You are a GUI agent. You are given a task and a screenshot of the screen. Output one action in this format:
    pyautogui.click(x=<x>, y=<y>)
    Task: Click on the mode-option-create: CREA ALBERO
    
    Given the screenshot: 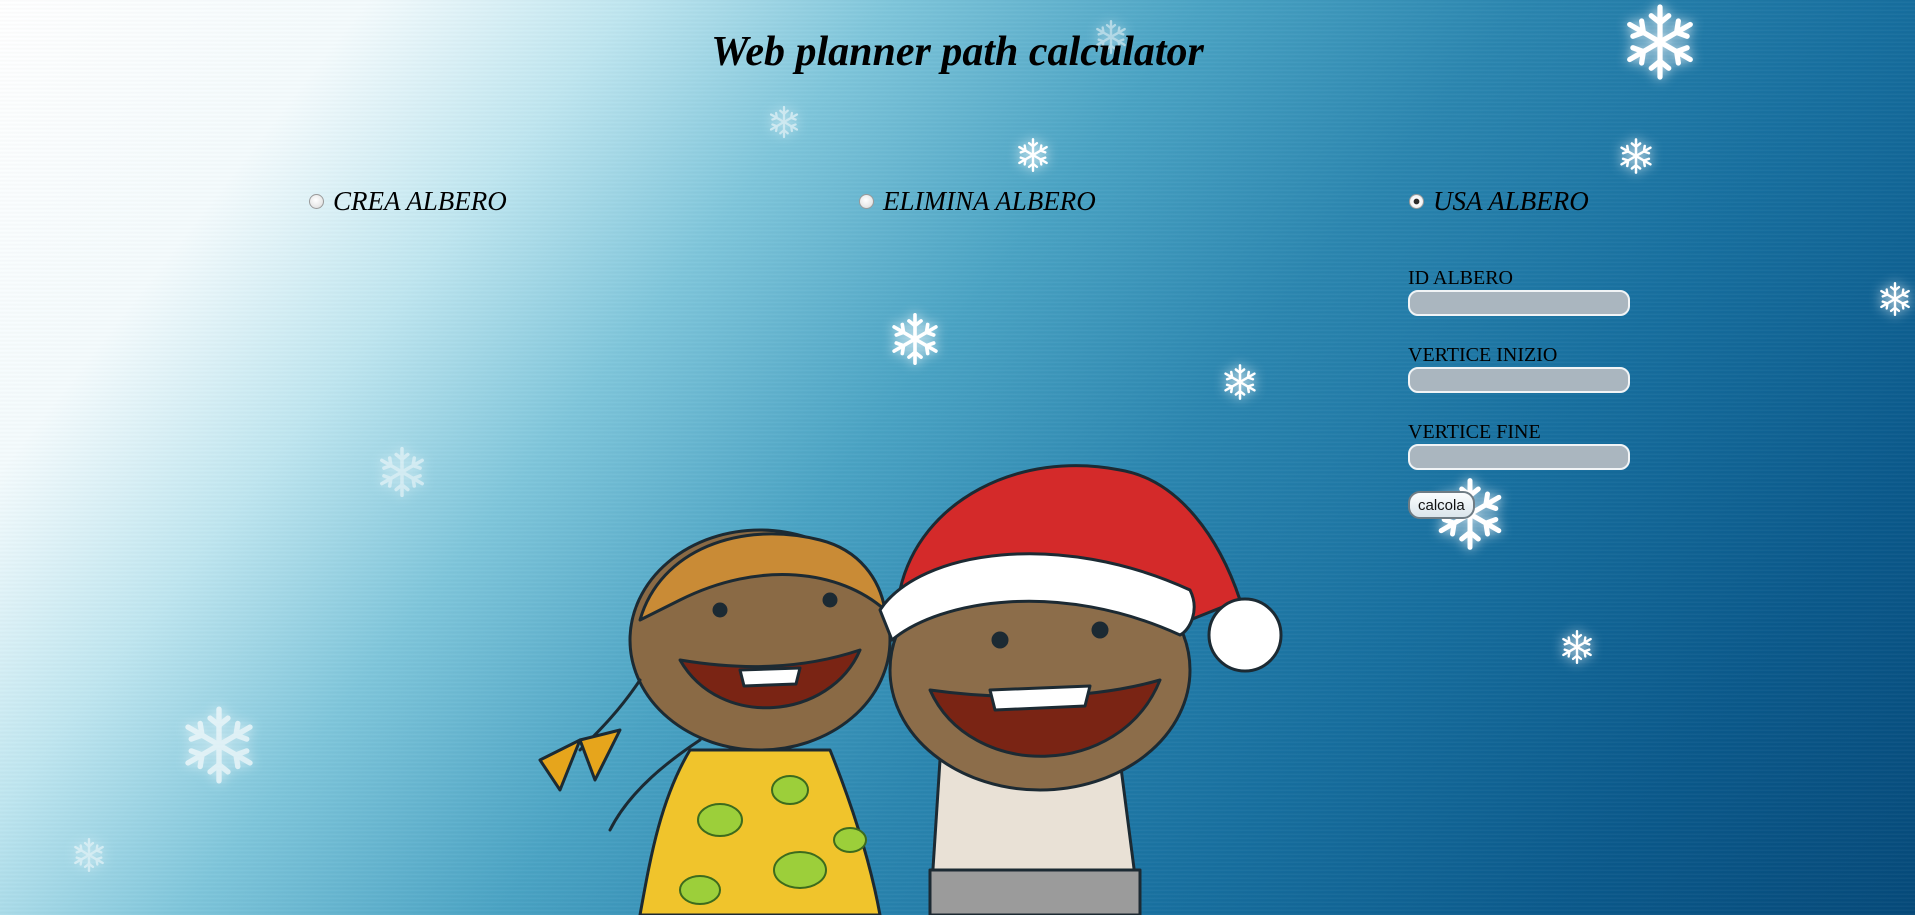 What is the action you would take?
    pyautogui.click(x=408, y=201)
    